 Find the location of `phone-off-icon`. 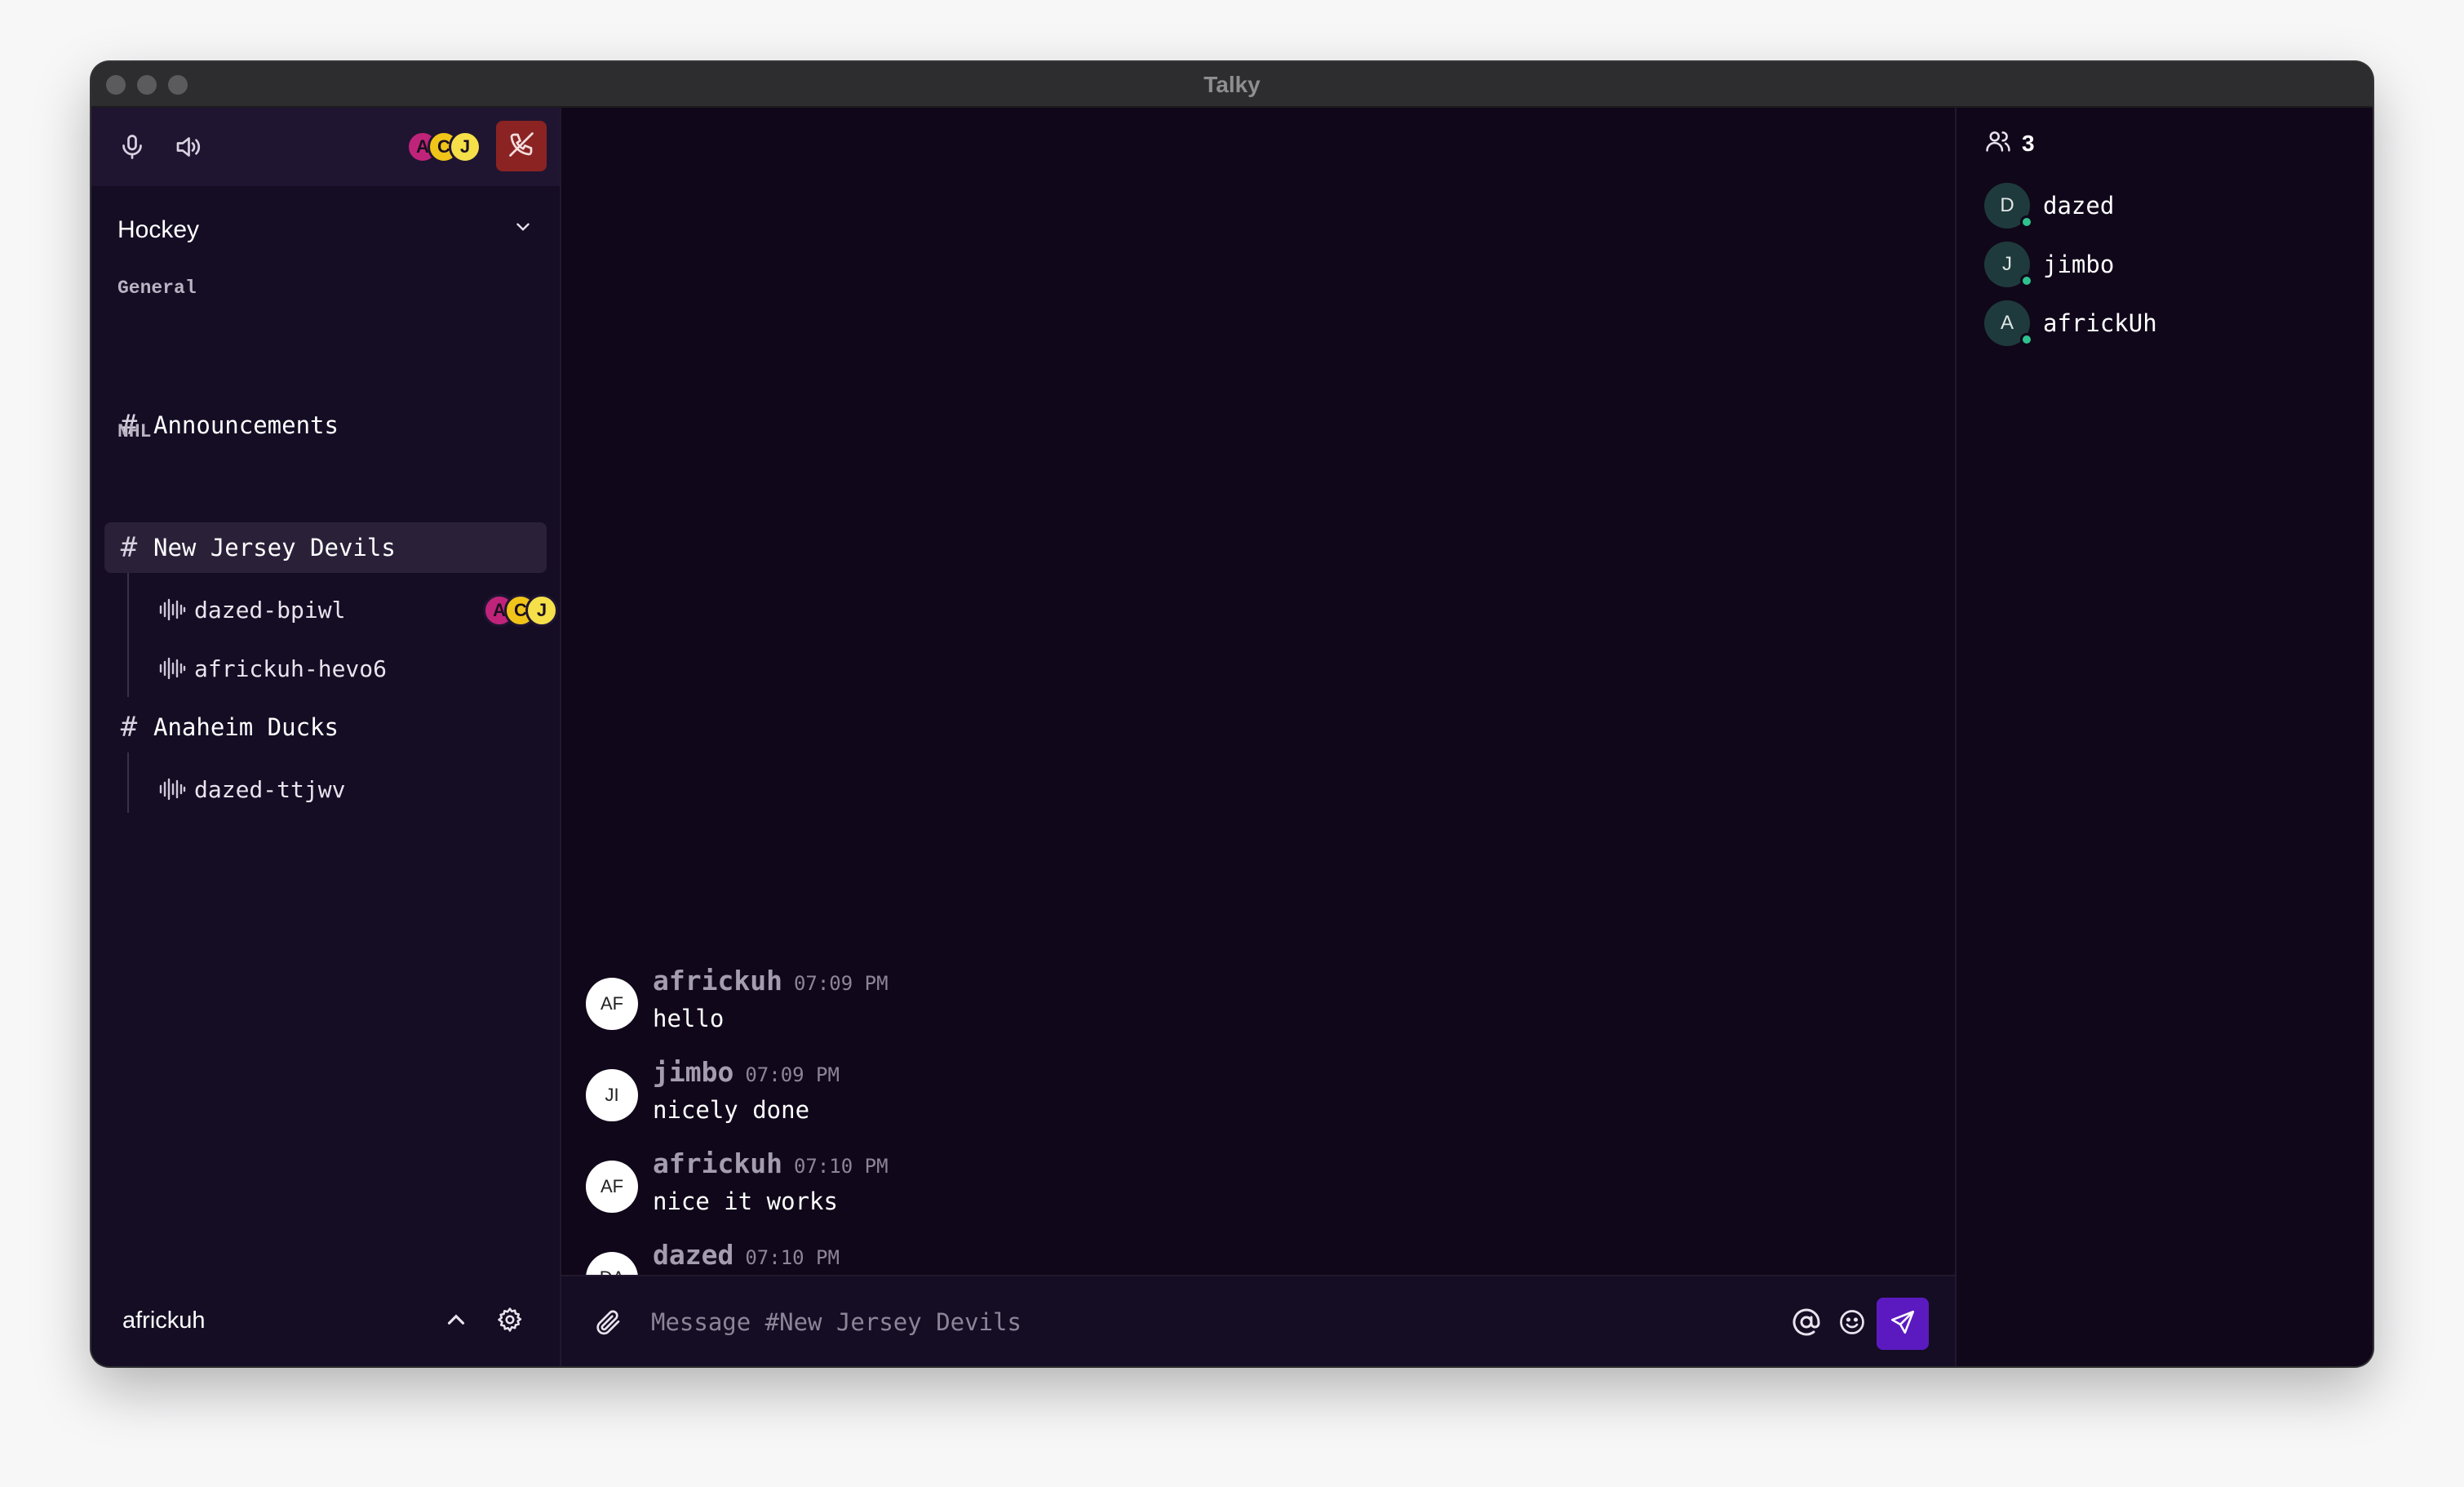

phone-off-icon is located at coordinates (521, 147).